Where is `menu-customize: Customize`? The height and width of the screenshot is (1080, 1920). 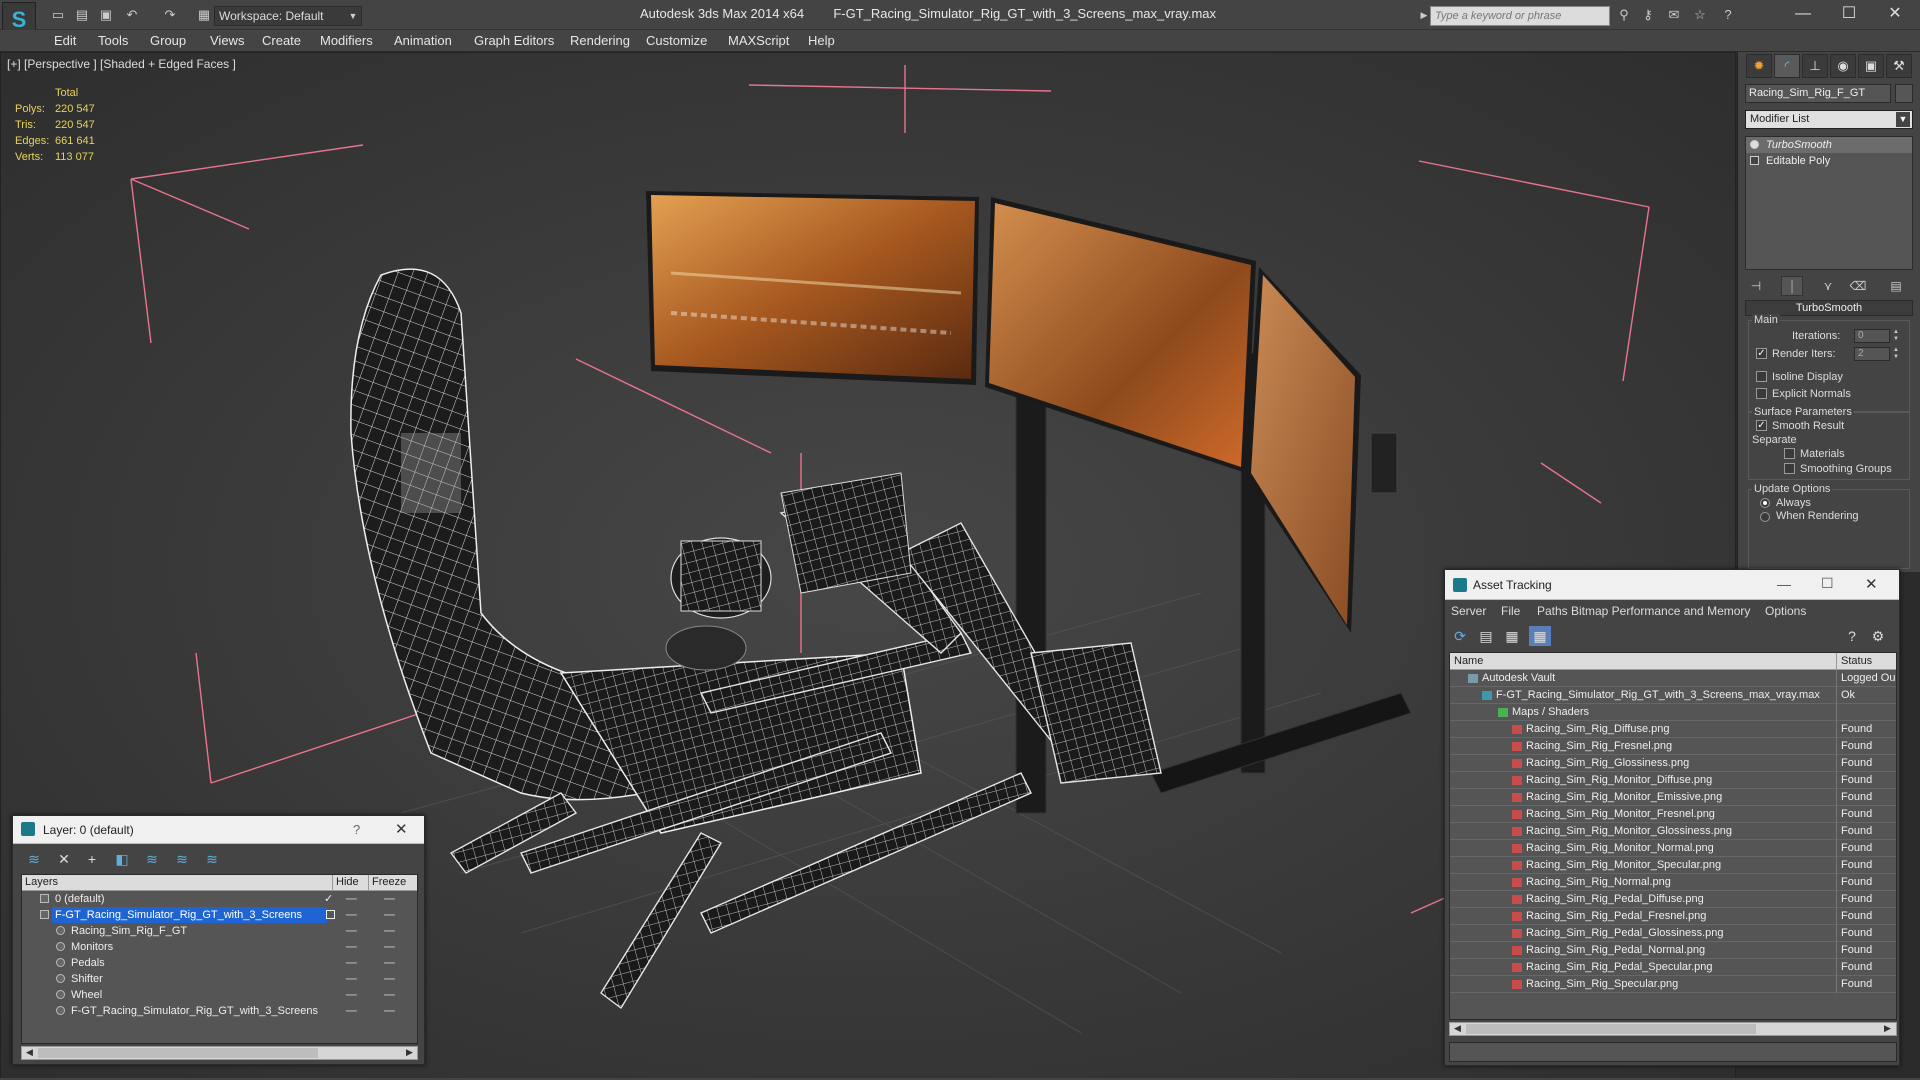
menu-customize: Customize is located at coordinates (676, 40).